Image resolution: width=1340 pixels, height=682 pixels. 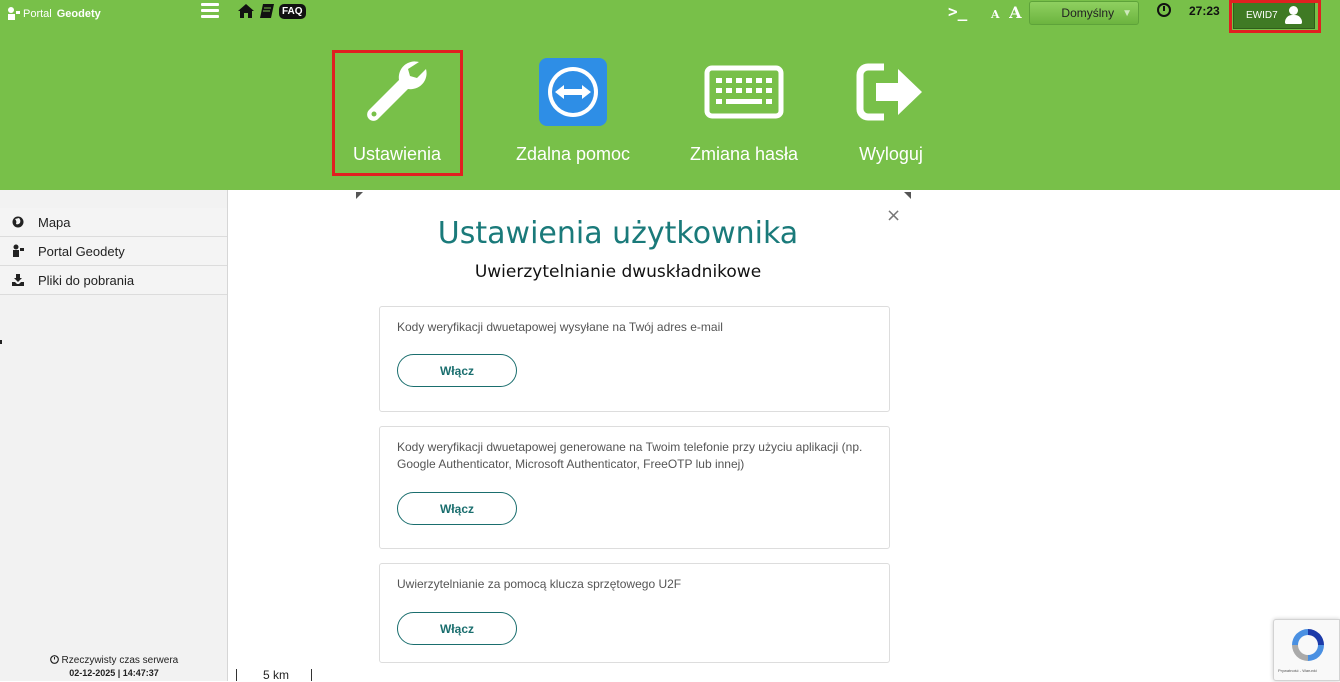 What do you see at coordinates (92, 673) in the screenshot?
I see `server-date: 02-12-2025` at bounding box center [92, 673].